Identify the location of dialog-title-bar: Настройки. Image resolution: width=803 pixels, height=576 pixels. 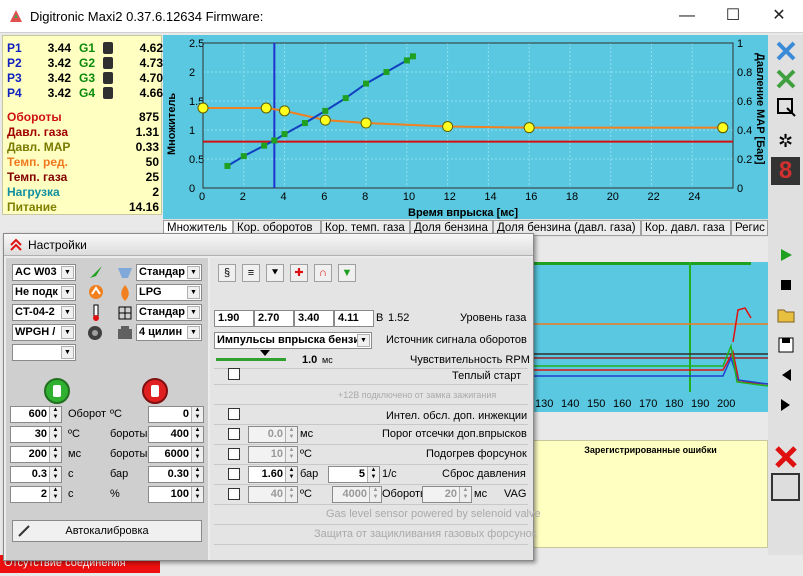
(268, 245).